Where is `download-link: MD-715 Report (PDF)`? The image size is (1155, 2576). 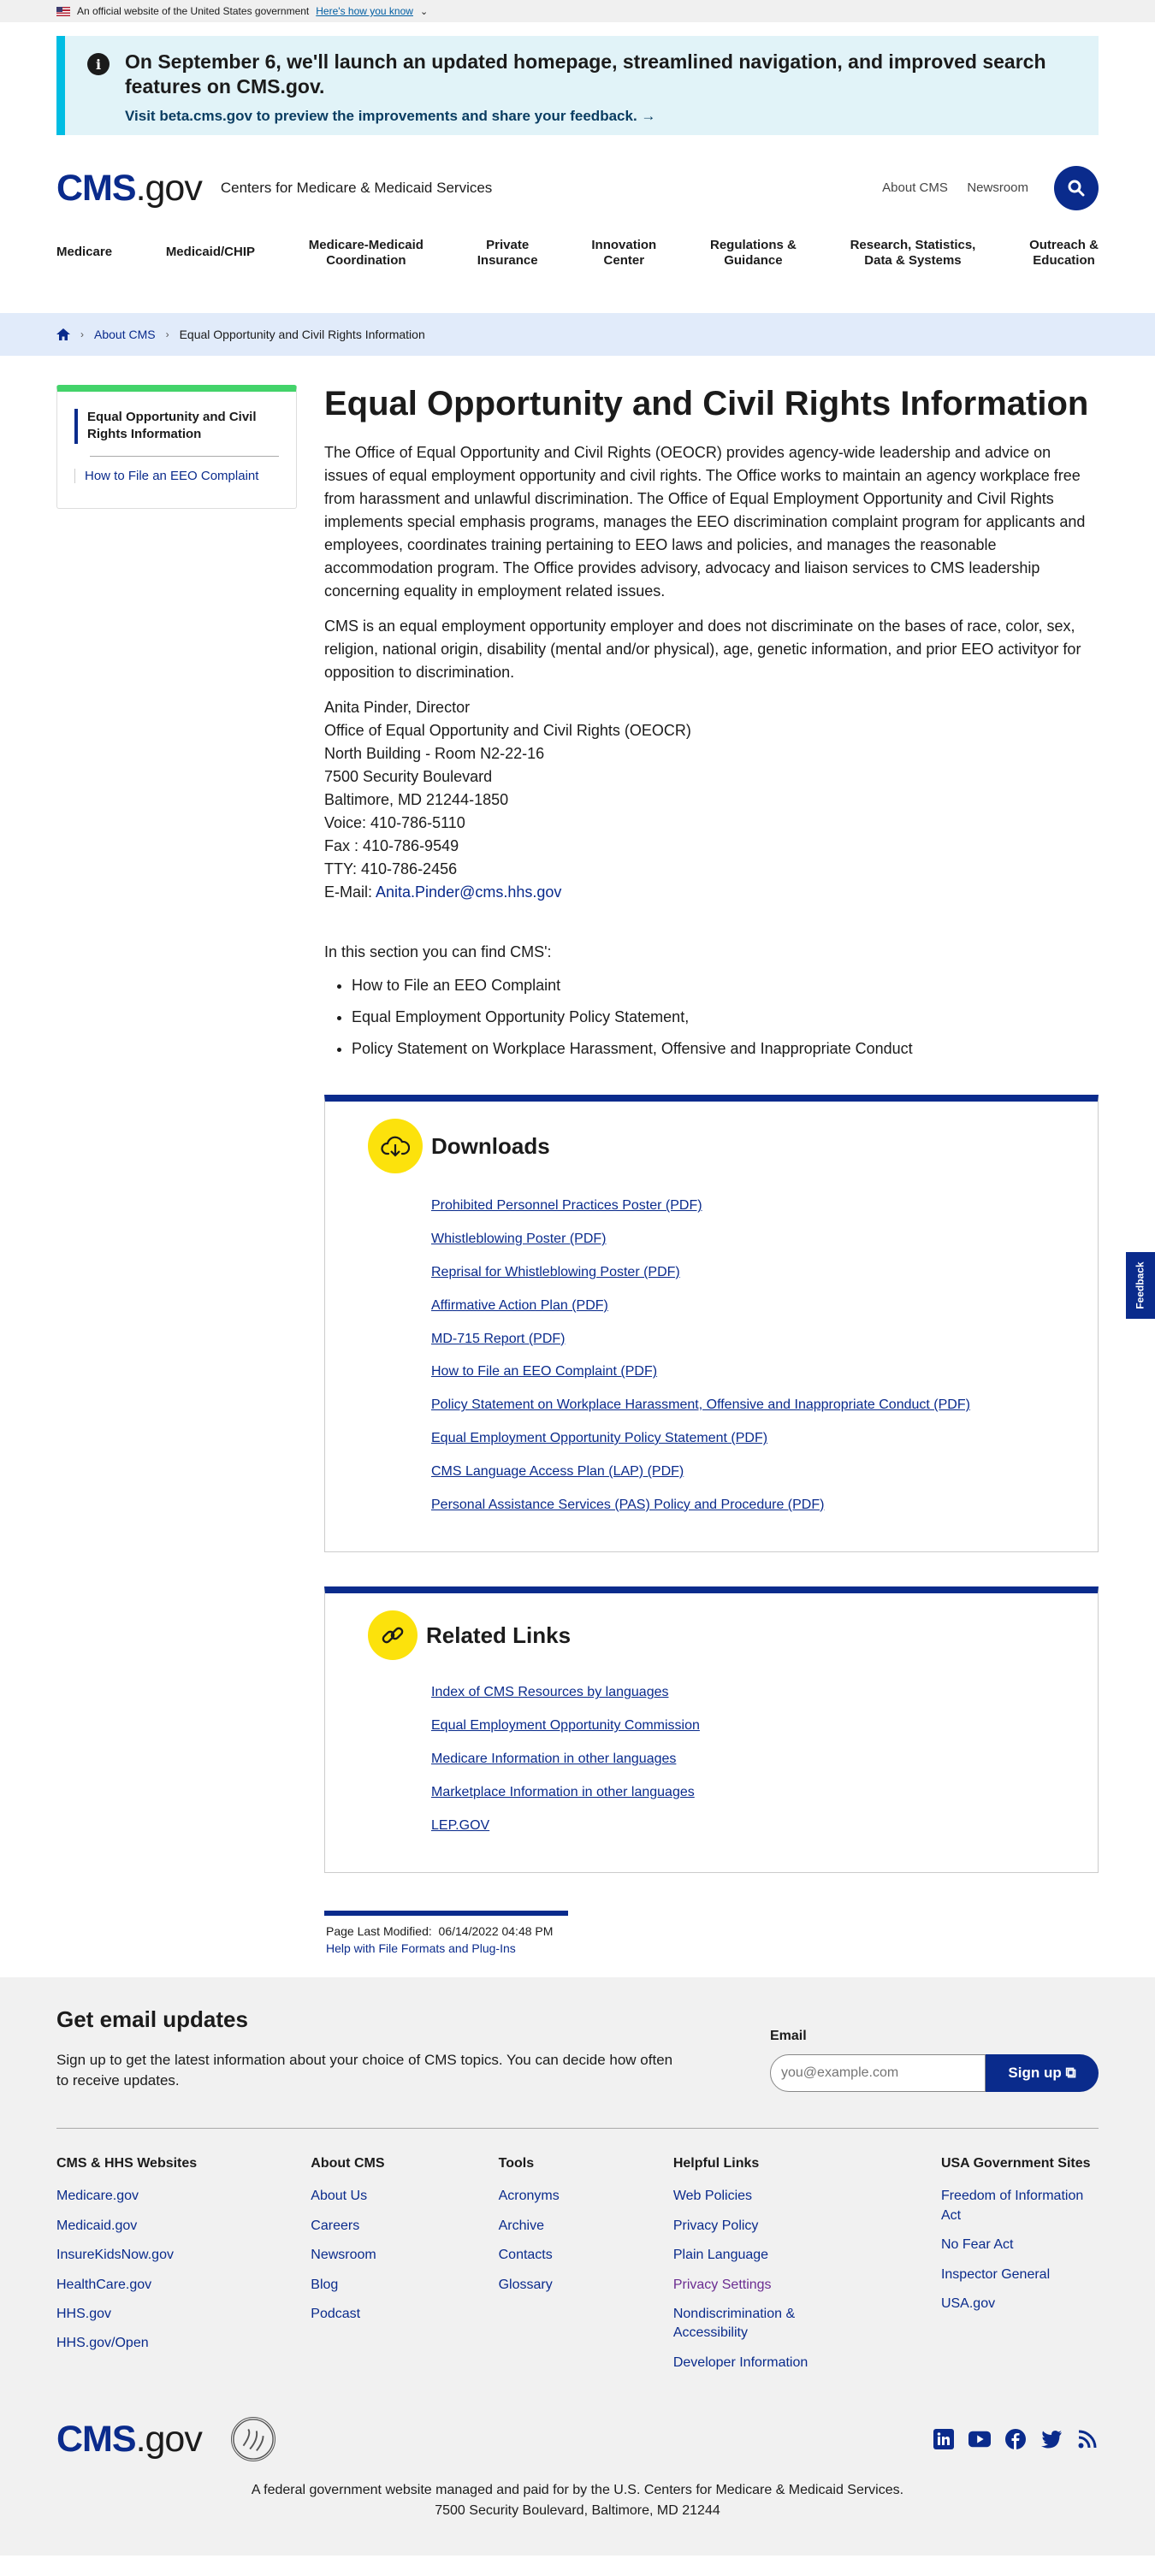 download-link: MD-715 Report (PDF) is located at coordinates (743, 1340).